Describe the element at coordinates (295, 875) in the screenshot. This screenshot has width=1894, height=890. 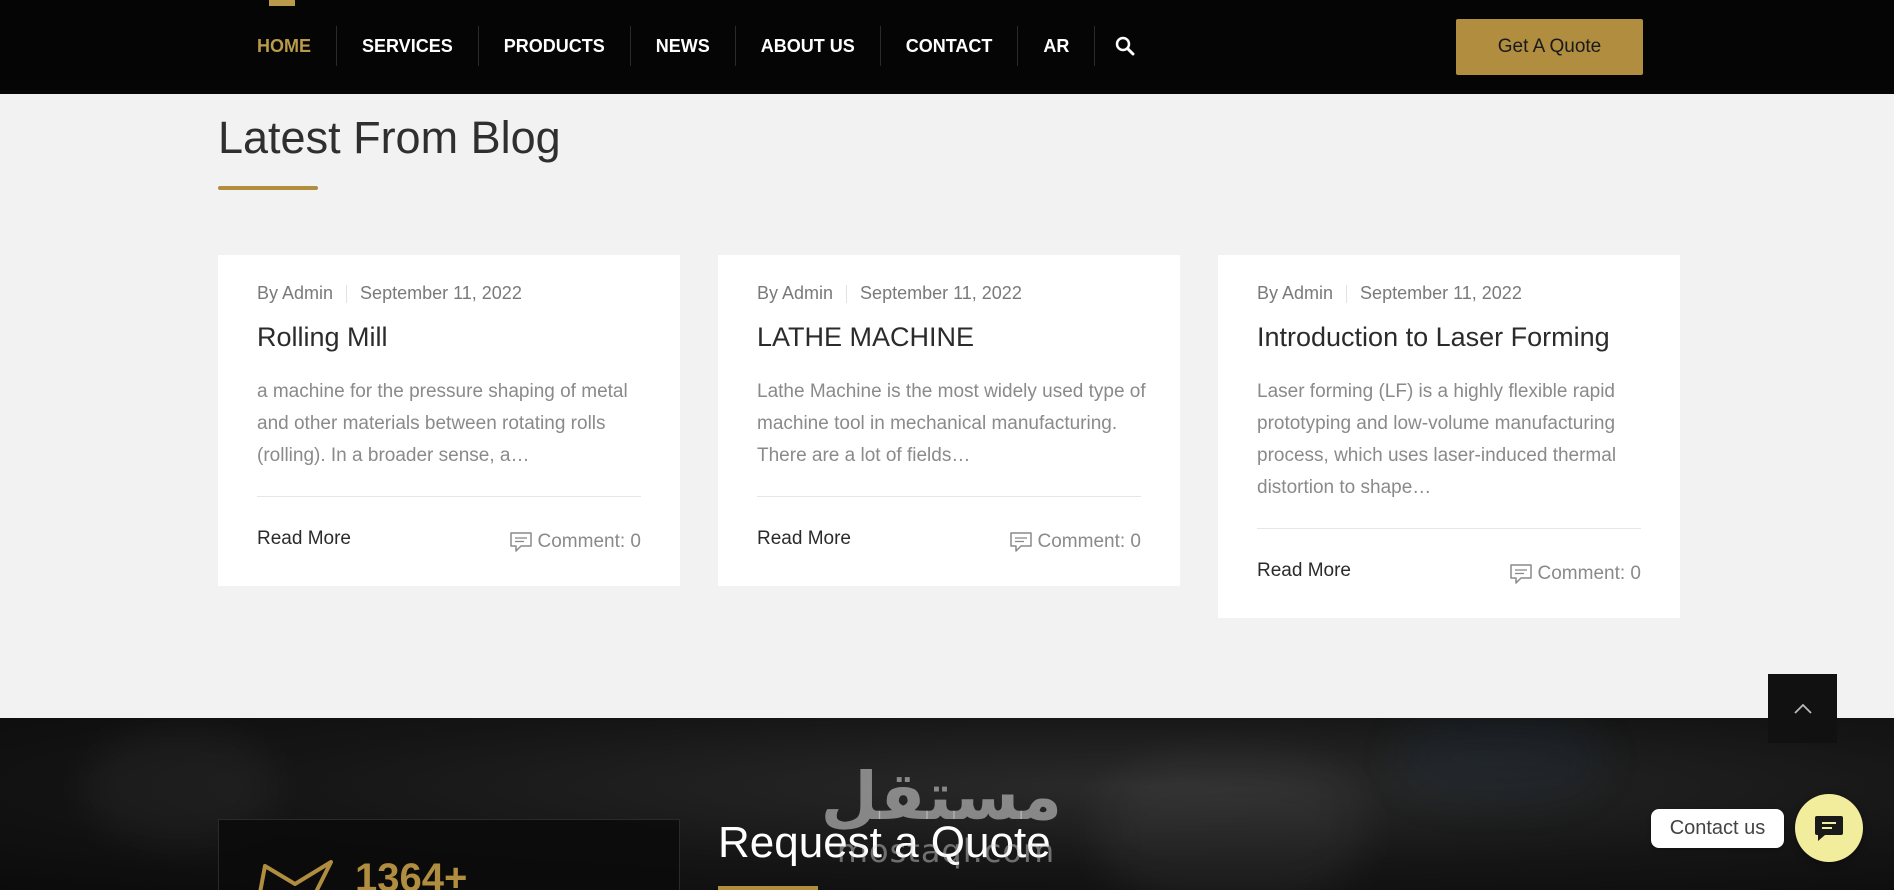
I see `mail-icon` at that location.